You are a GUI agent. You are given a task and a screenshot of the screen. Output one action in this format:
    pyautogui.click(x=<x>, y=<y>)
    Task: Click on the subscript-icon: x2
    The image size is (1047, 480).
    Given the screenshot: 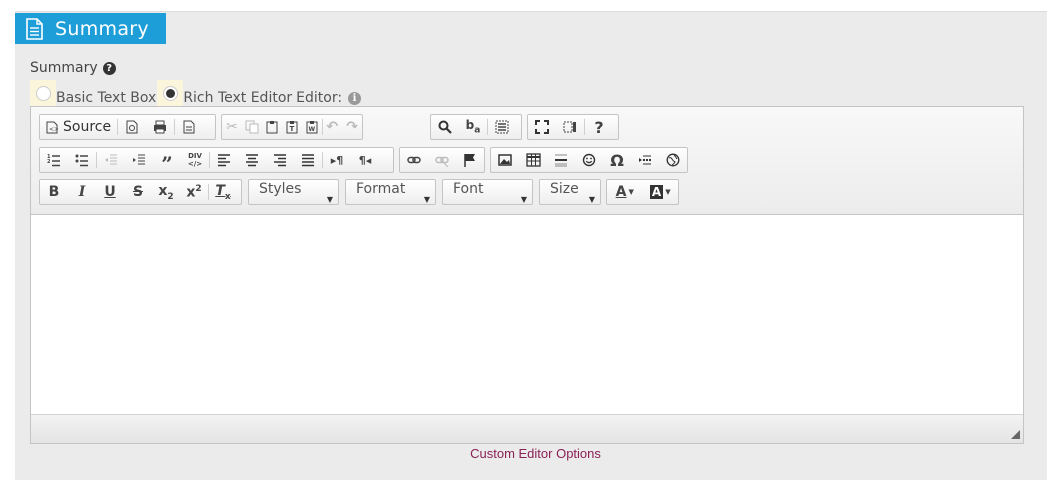 What is the action you would take?
    pyautogui.click(x=166, y=192)
    